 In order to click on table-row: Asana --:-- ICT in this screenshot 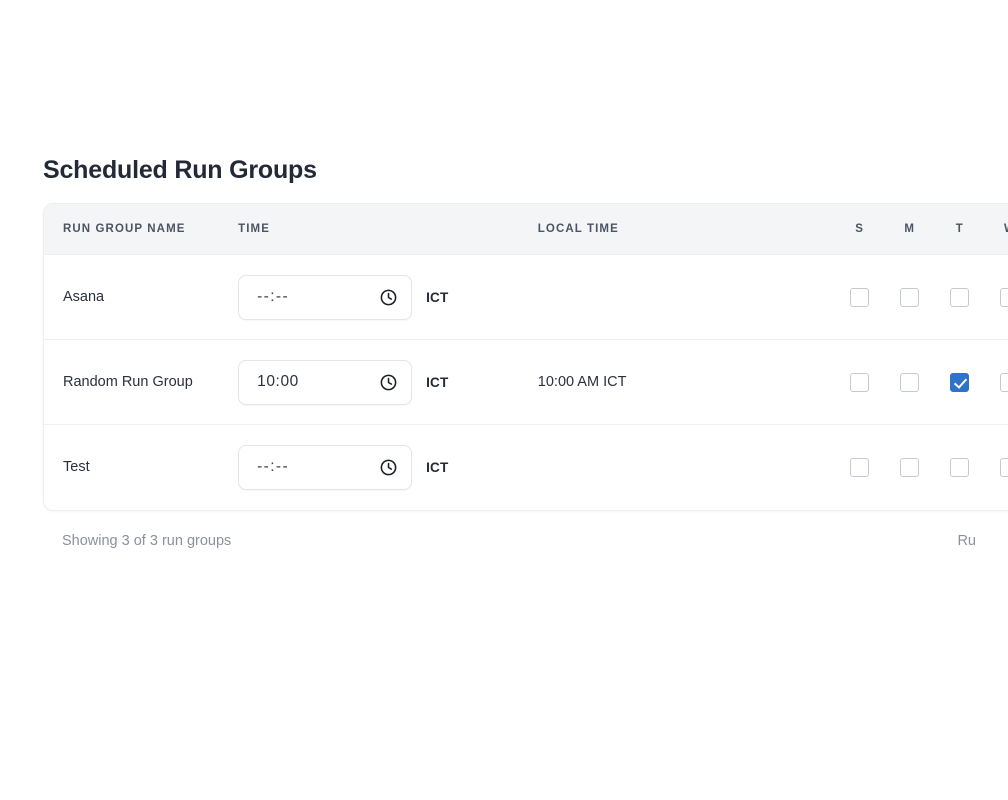, I will do `click(526, 297)`.